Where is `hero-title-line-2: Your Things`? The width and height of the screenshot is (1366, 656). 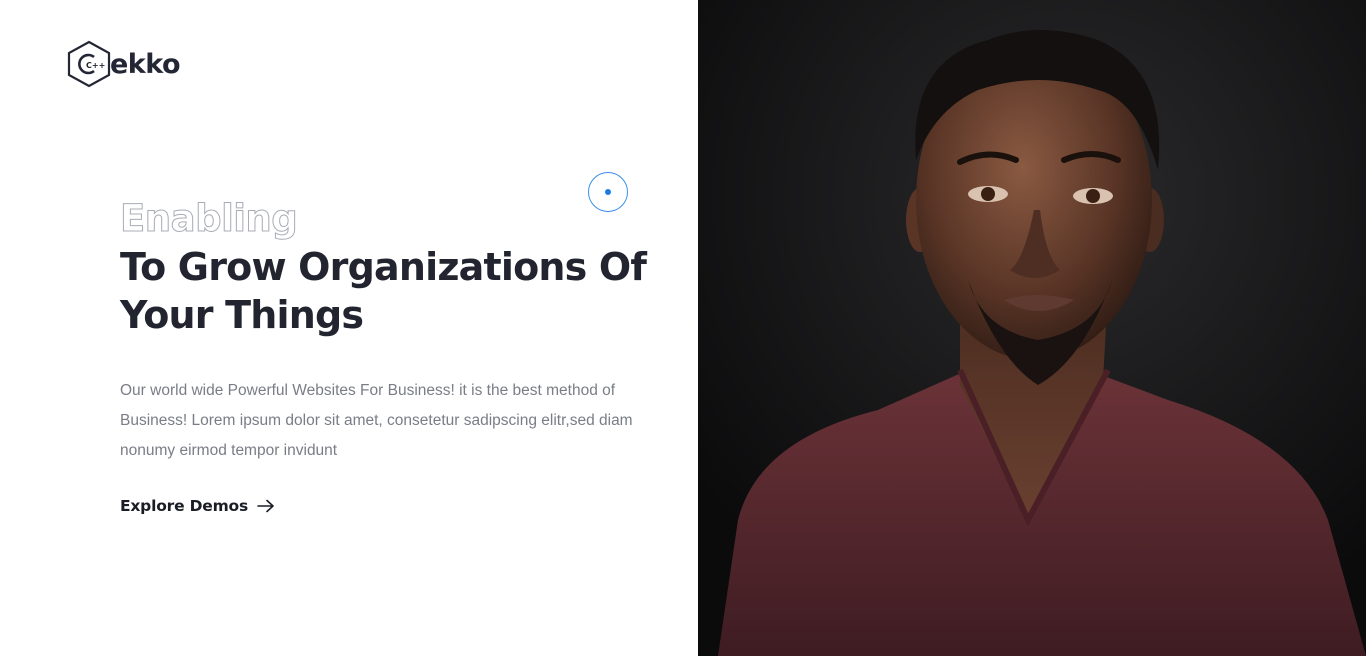
hero-title-line-2: Your Things is located at coordinates (242, 315).